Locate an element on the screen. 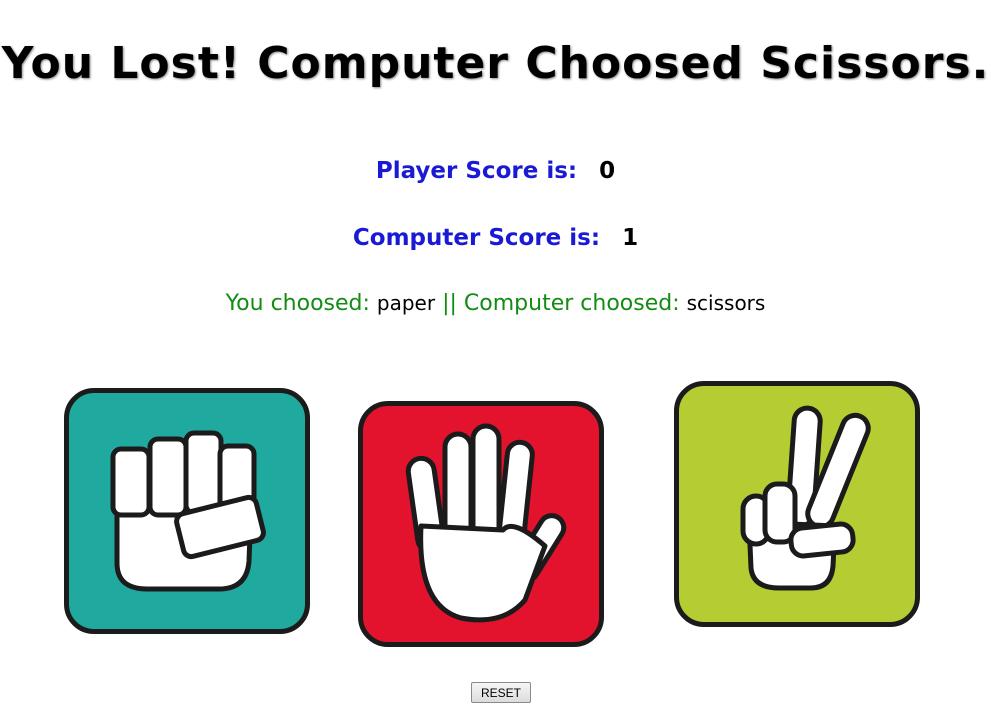 Image resolution: width=991 pixels, height=721 pixels. rock-button is located at coordinates (187, 511).